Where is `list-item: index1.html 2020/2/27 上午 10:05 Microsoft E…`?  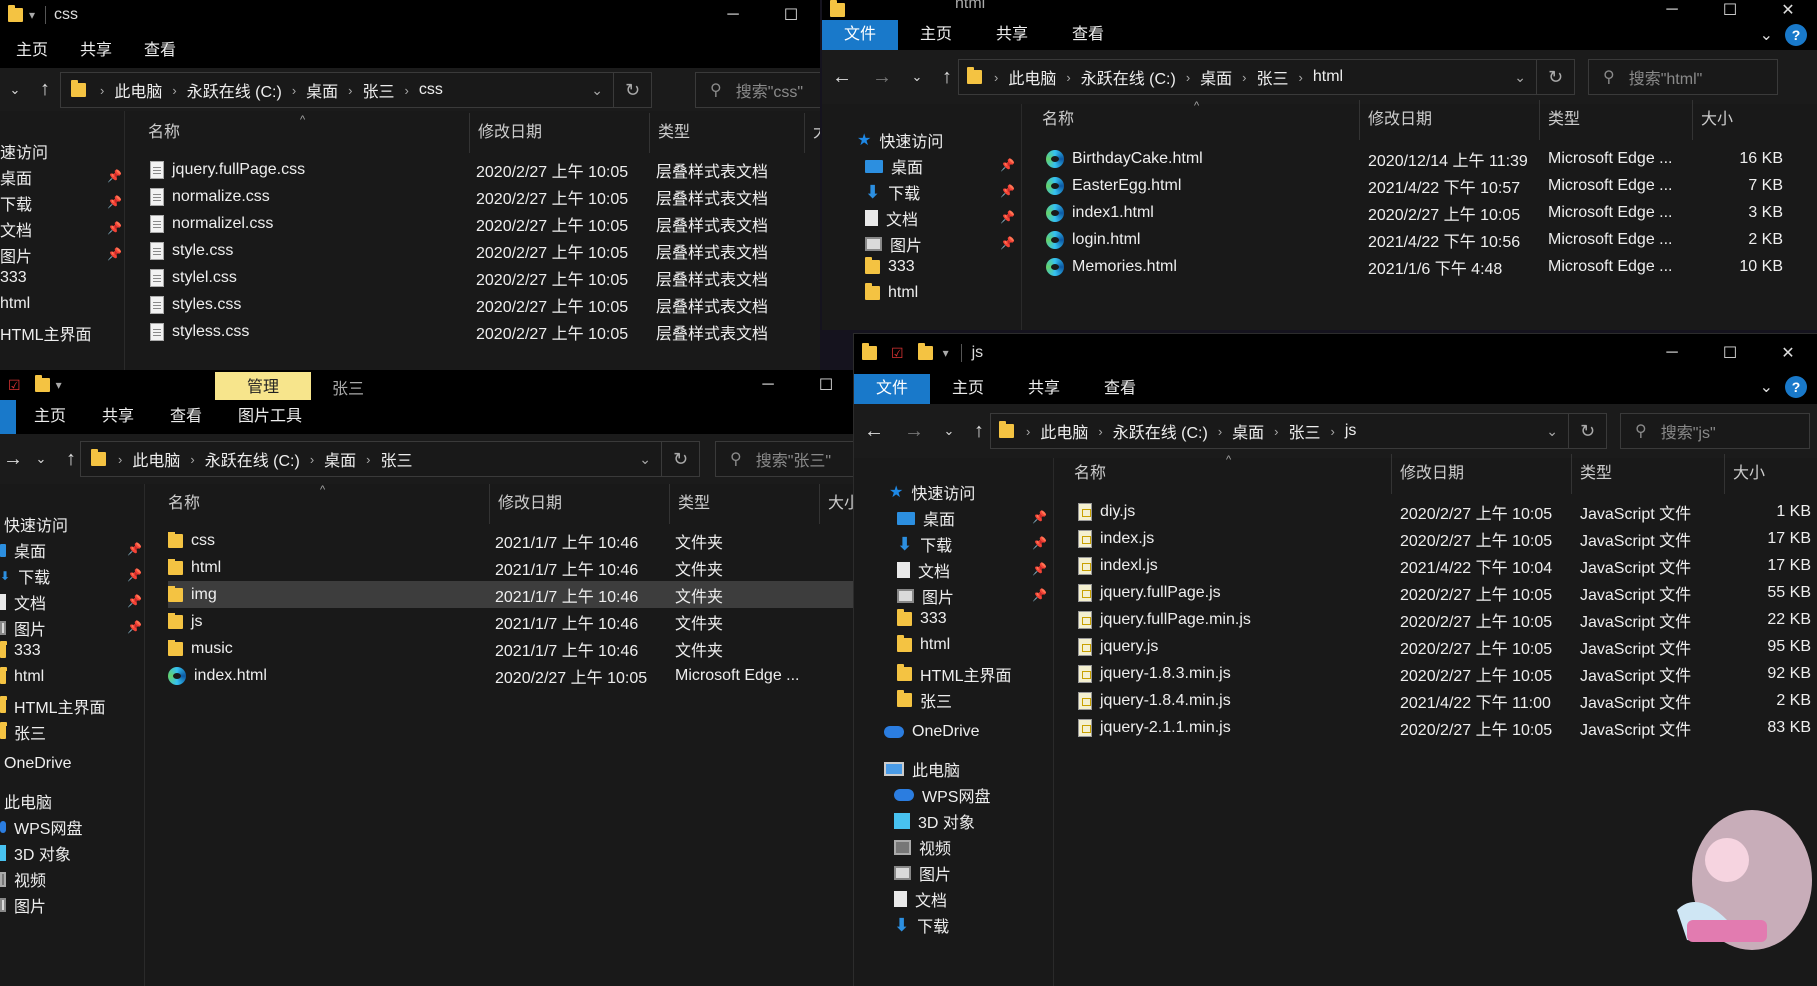 list-item: index1.html 2020/2/27 上午 10:05 Microsoft E… is located at coordinates (1414, 212).